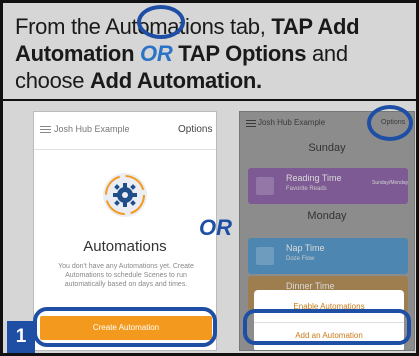  Describe the element at coordinates (156, 53) in the screenshot. I see `instruction-or: OR` at that location.